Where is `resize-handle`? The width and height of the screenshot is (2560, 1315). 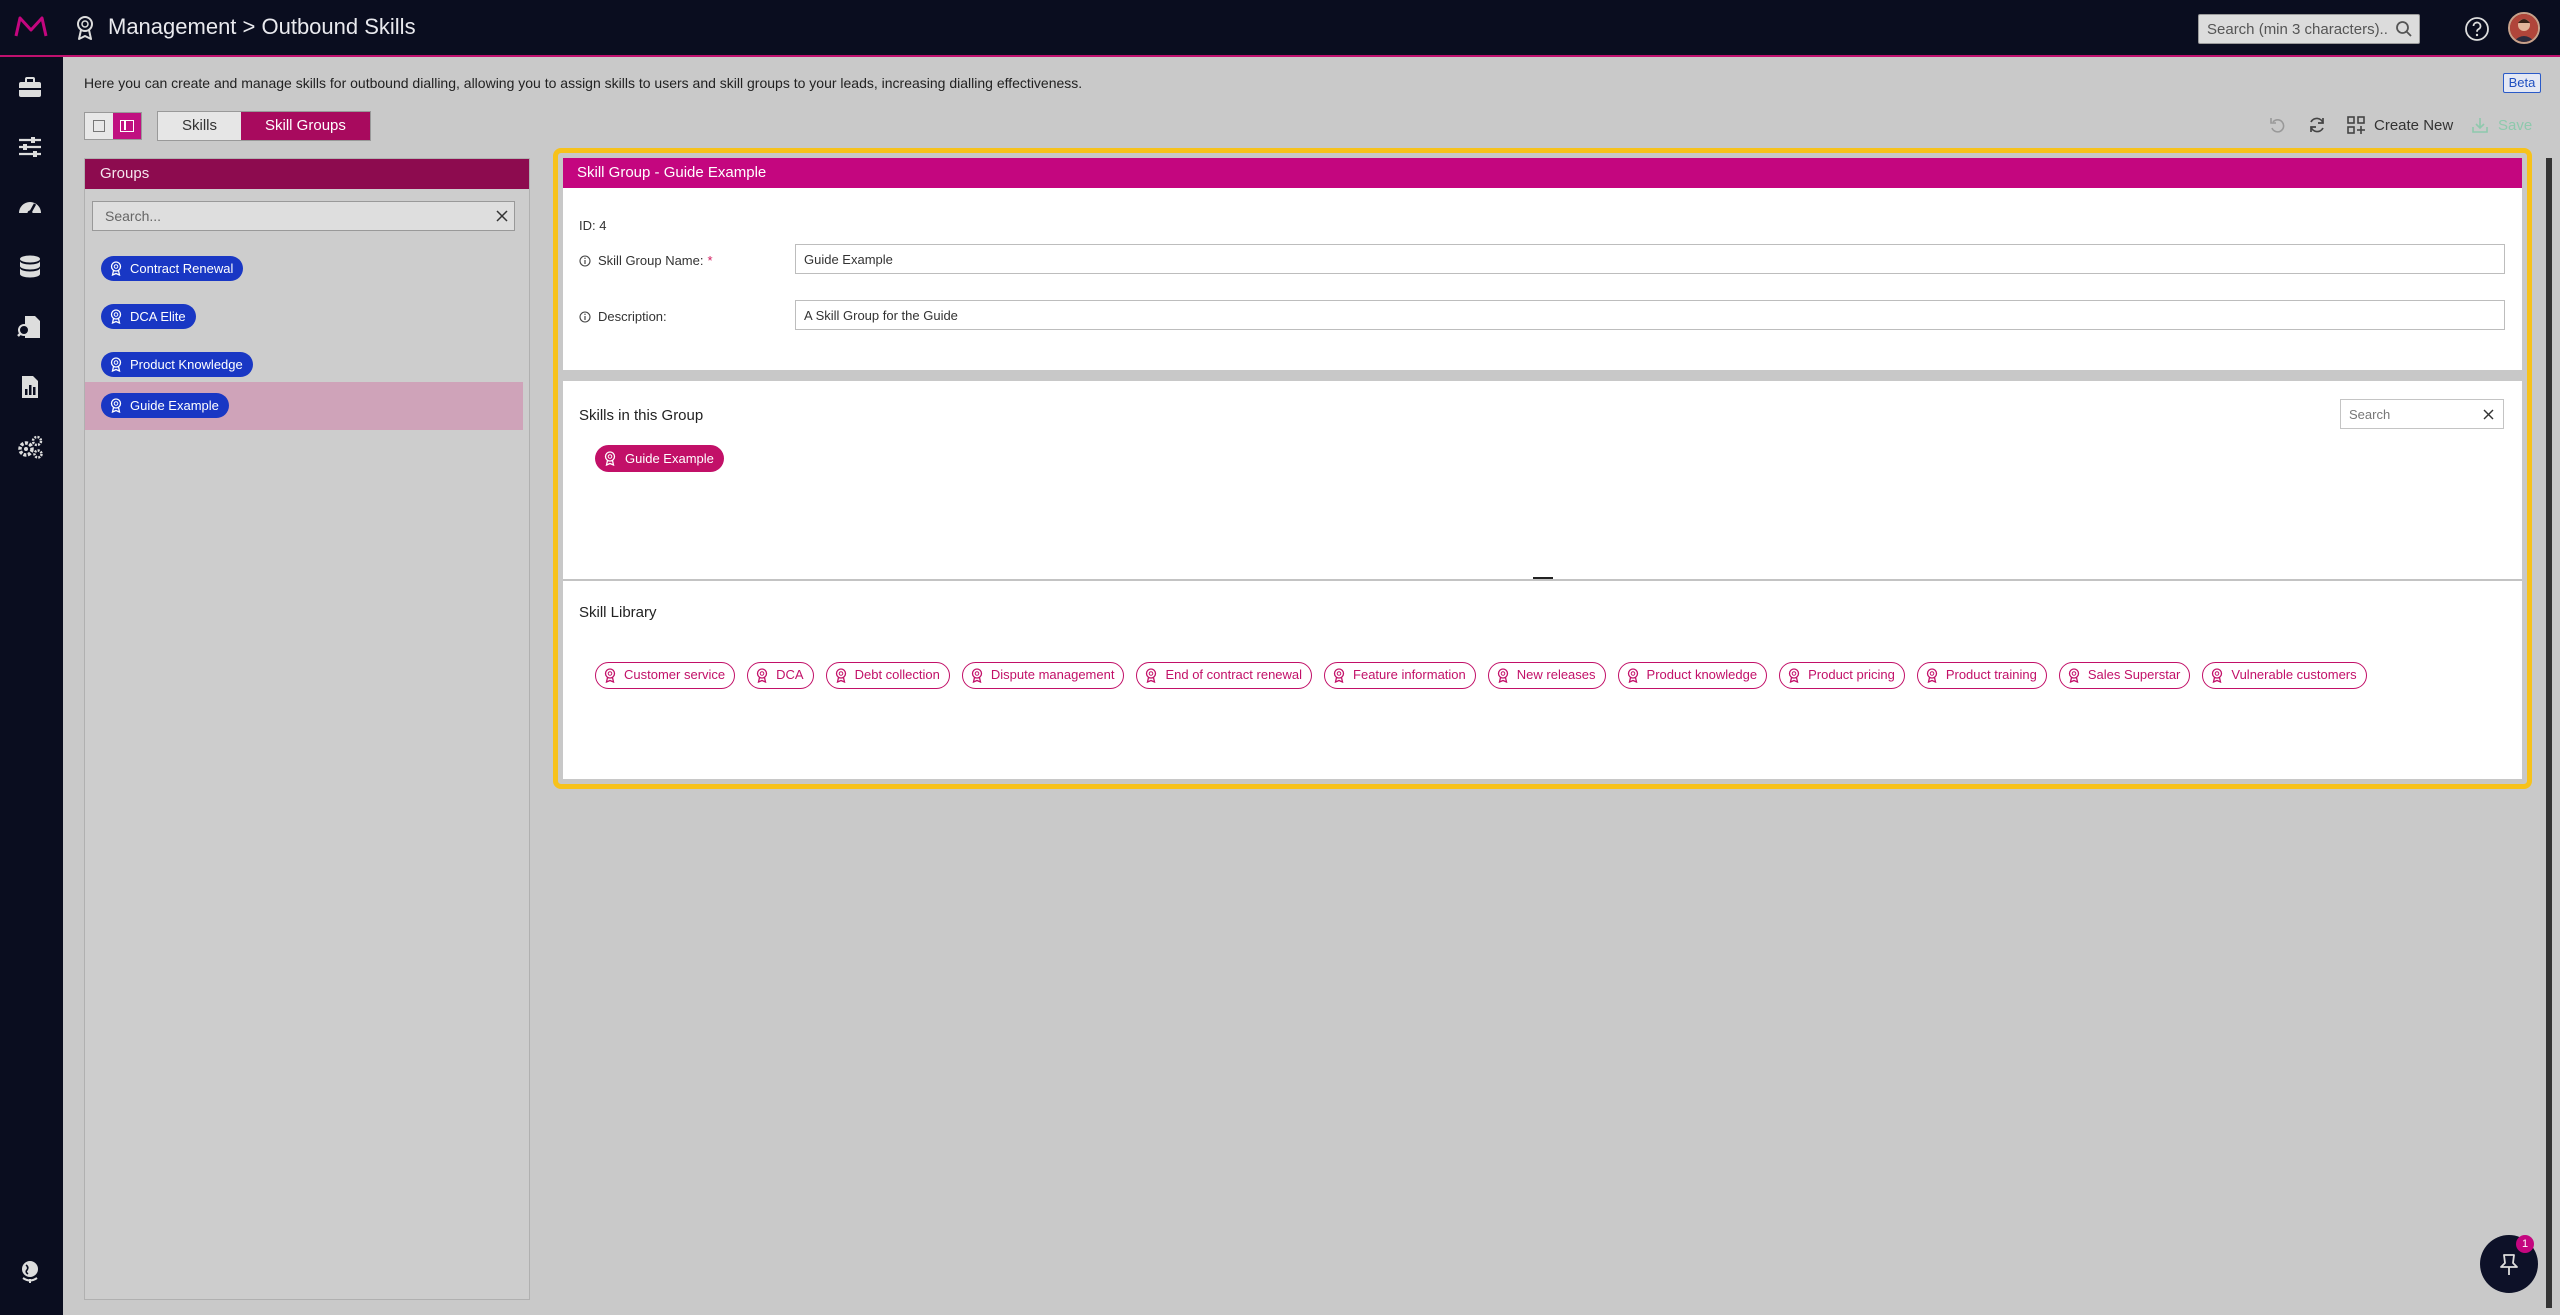
resize-handle is located at coordinates (1543, 578).